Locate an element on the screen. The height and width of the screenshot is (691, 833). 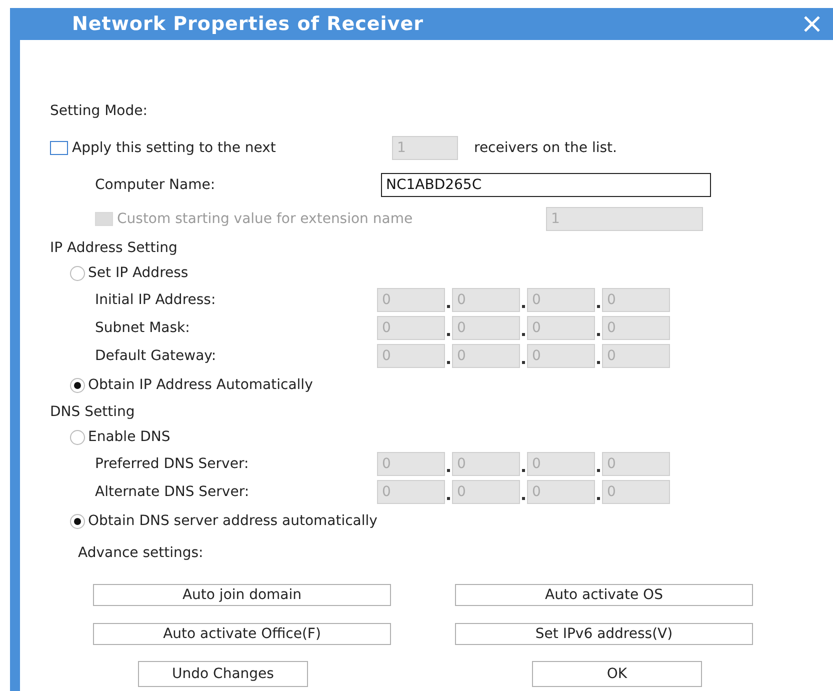
computer-name-field: NC1ABD265C is located at coordinates (546, 185).